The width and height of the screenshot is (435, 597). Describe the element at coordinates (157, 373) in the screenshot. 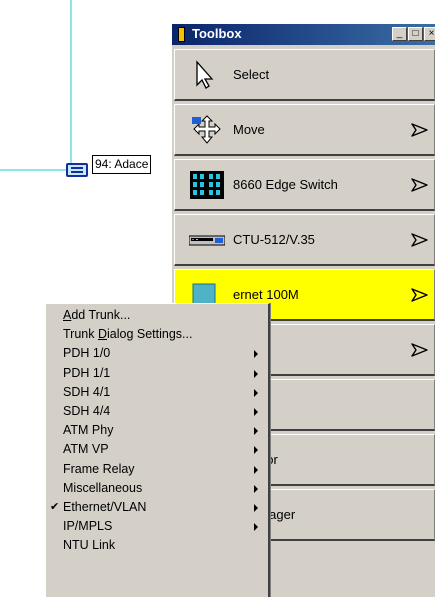

I see `menu-item: PDH 1/1` at that location.